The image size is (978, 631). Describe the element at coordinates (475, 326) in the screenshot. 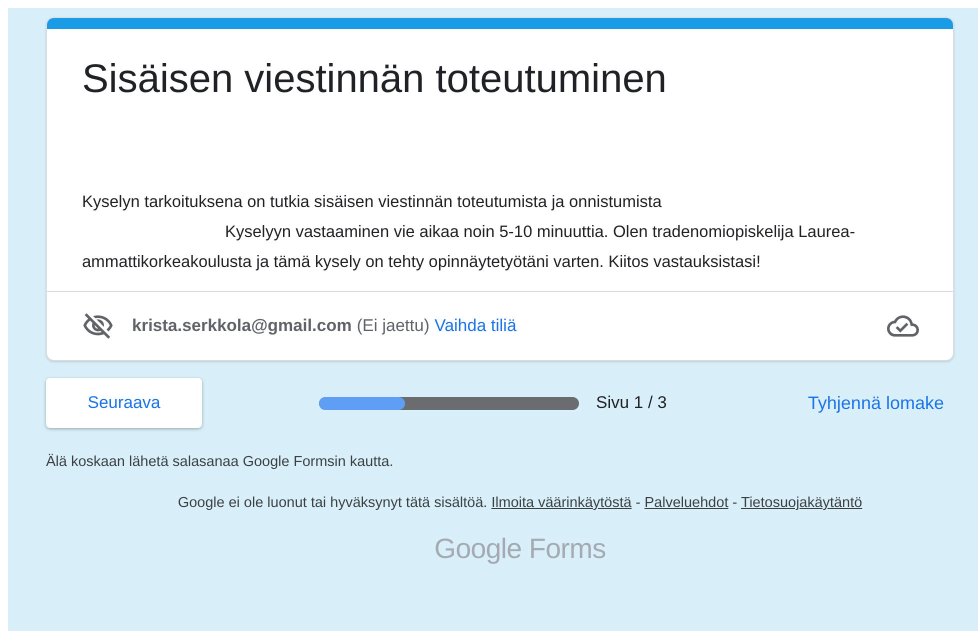

I see `switch-account-link: Vaihda tiliä` at that location.